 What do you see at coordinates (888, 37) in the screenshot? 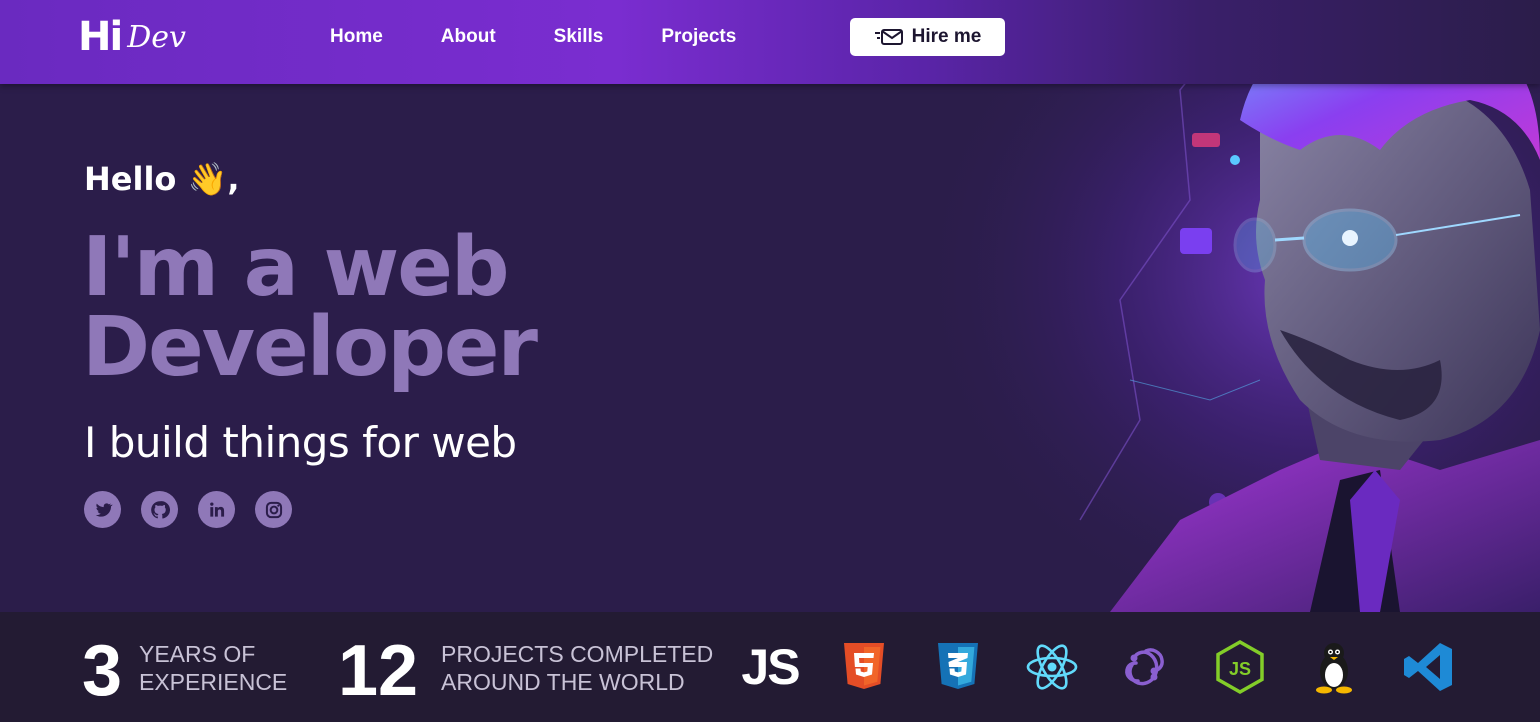
I see `mail-icon` at bounding box center [888, 37].